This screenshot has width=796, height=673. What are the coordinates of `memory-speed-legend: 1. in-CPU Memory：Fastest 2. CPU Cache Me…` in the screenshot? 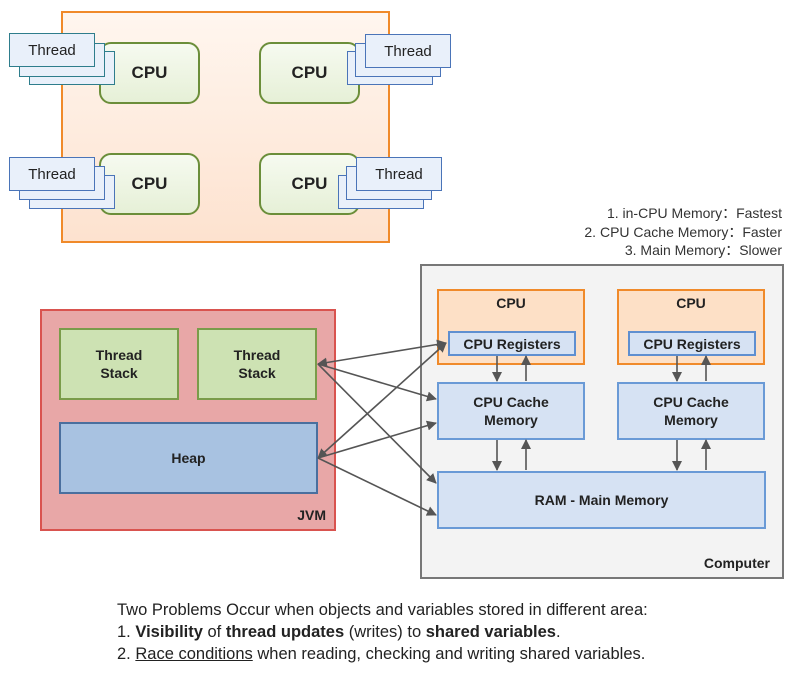 It's located at (683, 232).